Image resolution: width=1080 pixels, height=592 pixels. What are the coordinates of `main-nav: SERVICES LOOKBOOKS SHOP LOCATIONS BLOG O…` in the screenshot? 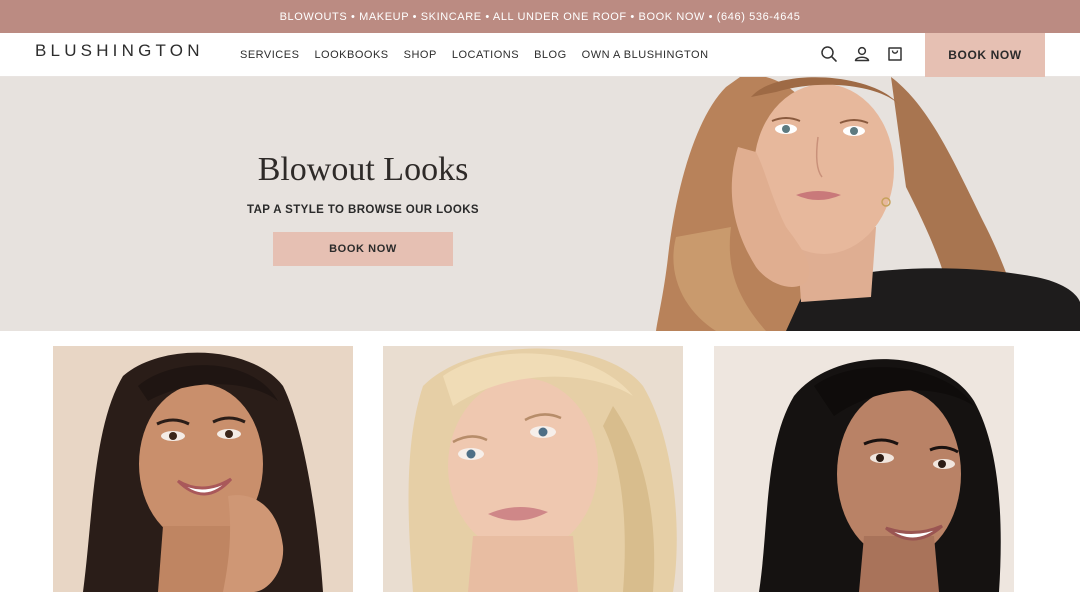 It's located at (482, 55).